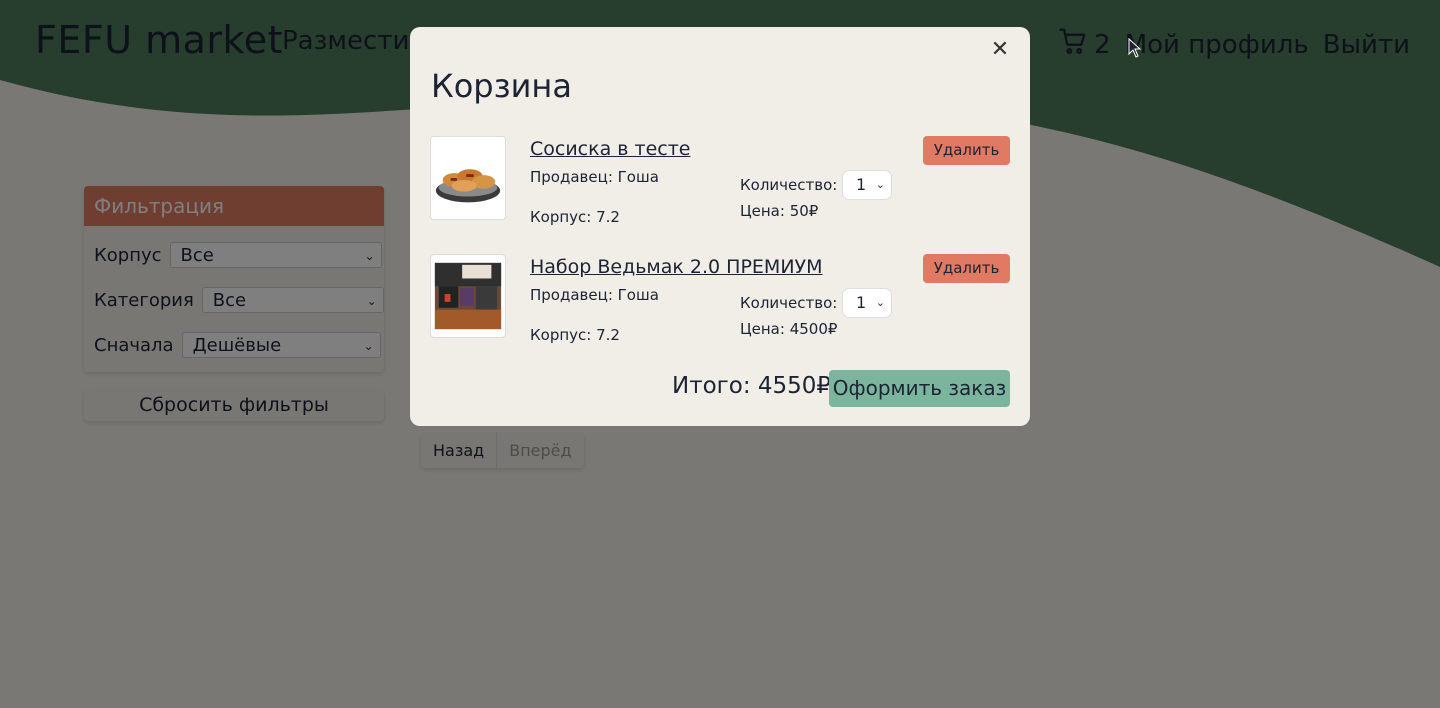 This screenshot has width=1440, height=708. What do you see at coordinates (789, 329) in the screenshot?
I see `product-price: Цена: 4500₽` at bounding box center [789, 329].